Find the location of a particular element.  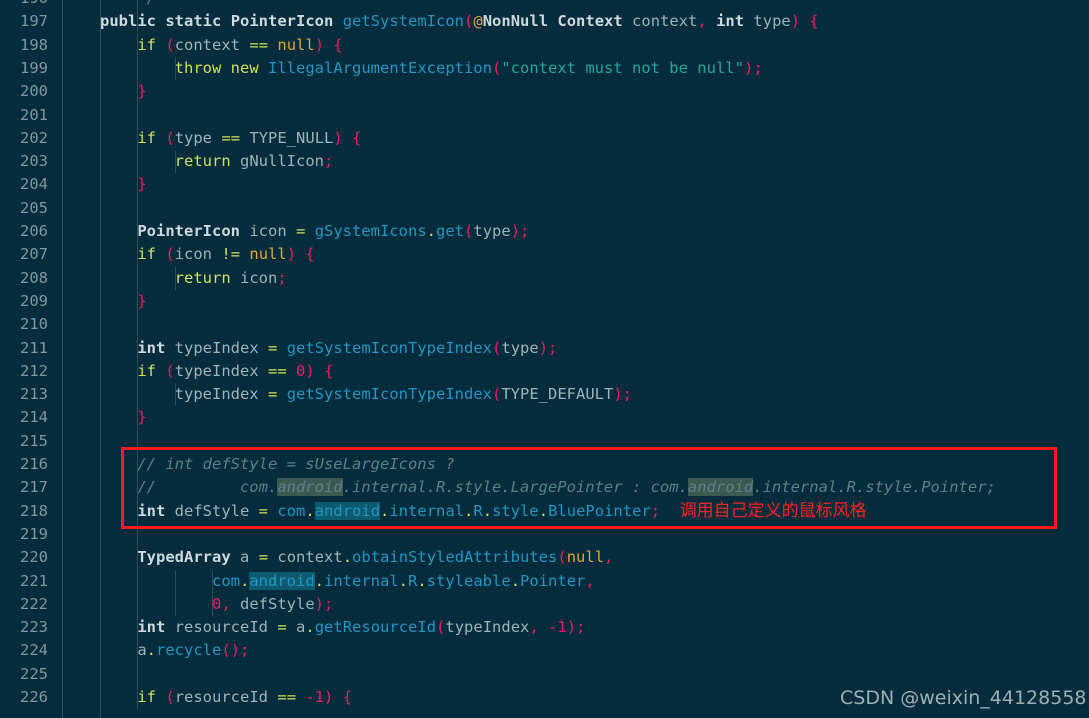

line-number: 197 is located at coordinates (34, 21).